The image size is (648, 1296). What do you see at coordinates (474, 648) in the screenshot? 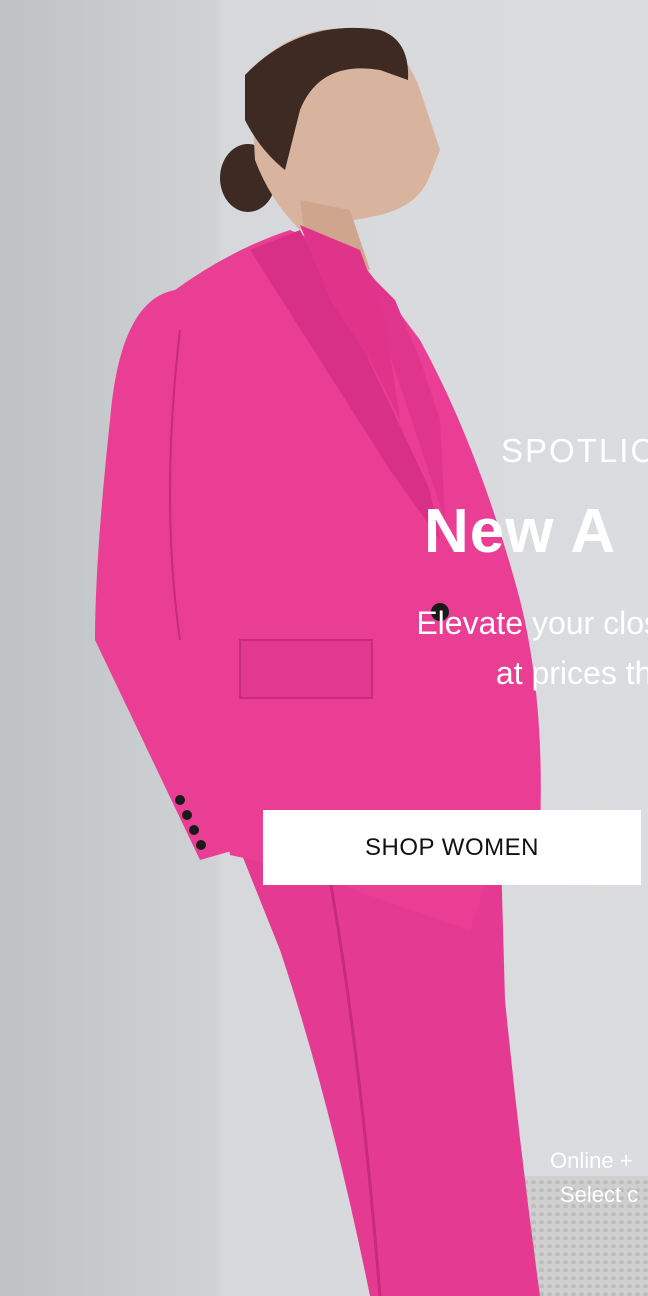
I see `hero-description: Elevate your closet w at prices that` at bounding box center [474, 648].